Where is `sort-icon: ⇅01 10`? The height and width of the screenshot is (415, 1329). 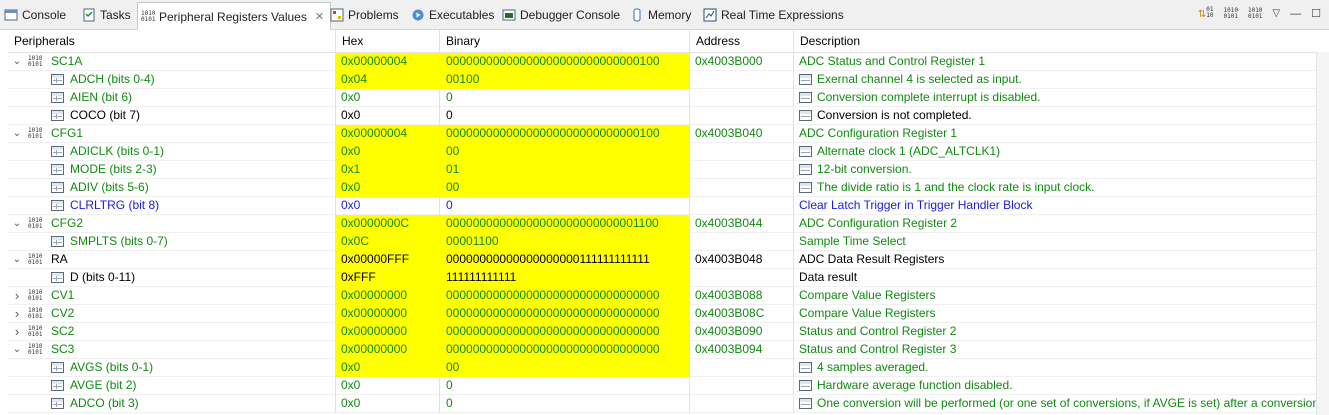 sort-icon: ⇅01 10 is located at coordinates (1206, 14).